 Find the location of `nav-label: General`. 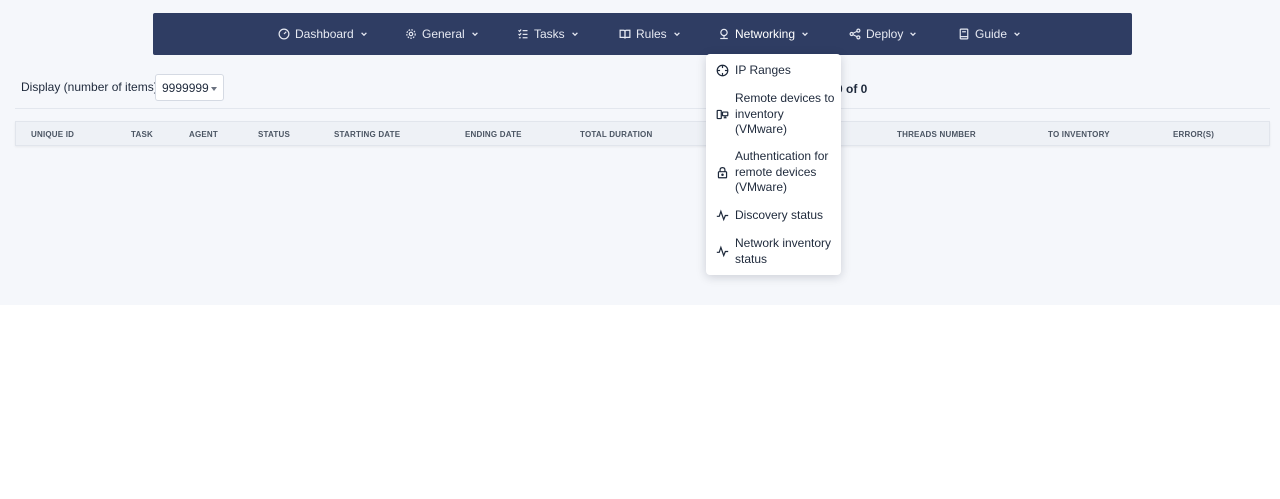

nav-label: General is located at coordinates (443, 34).